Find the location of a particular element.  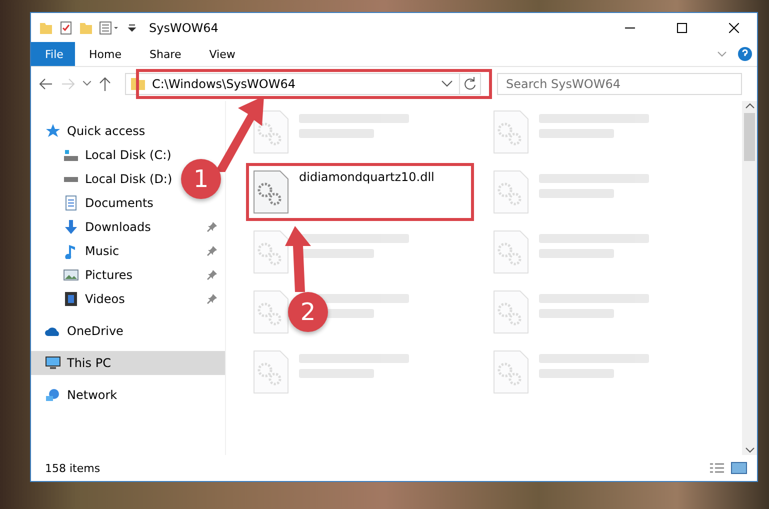

address-field: C:\Windows\SysWOW64 is located at coordinates (303, 84).